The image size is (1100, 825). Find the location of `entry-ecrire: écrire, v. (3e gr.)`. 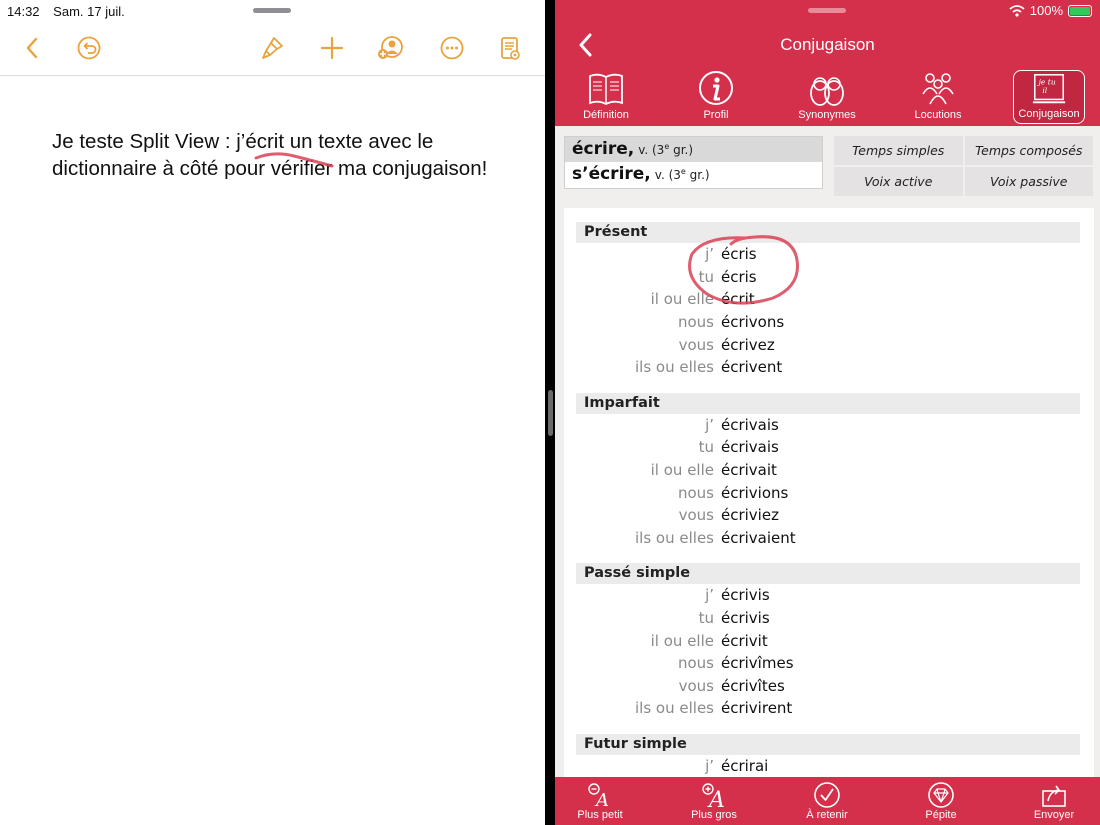

entry-ecrire: écrire, v. (3e gr.) is located at coordinates (693, 149).